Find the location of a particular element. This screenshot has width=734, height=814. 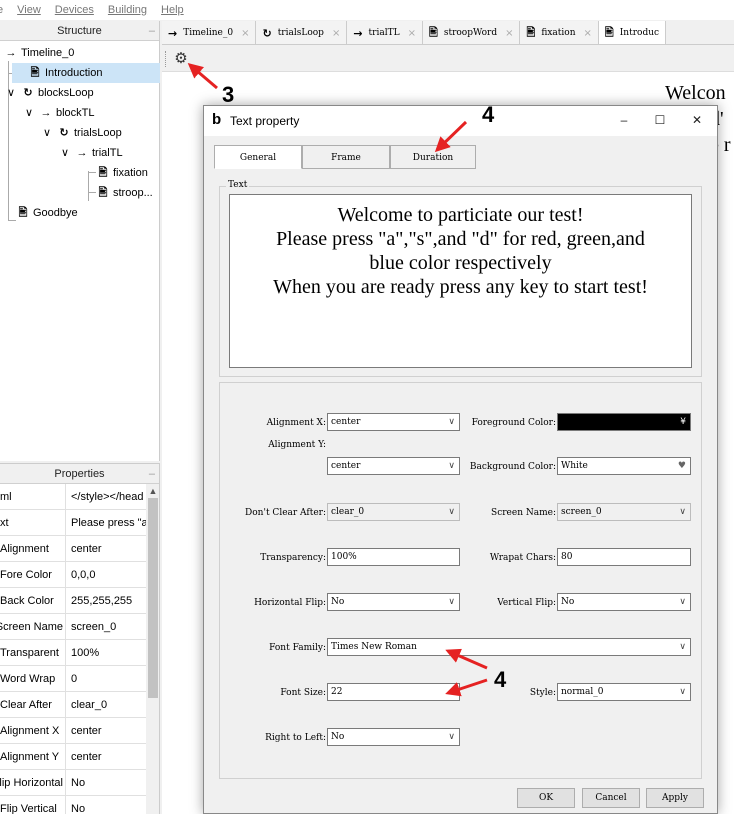

tree-item-blocktl: ∨ → blockTL is located at coordinates (58, 113).